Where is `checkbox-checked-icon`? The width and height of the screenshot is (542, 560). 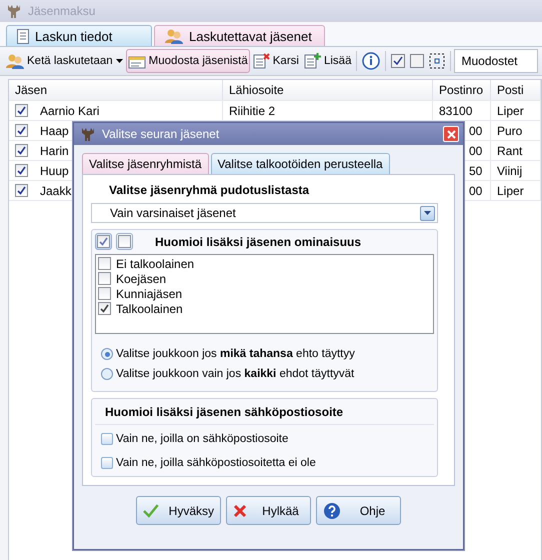 checkbox-checked-icon is located at coordinates (398, 61).